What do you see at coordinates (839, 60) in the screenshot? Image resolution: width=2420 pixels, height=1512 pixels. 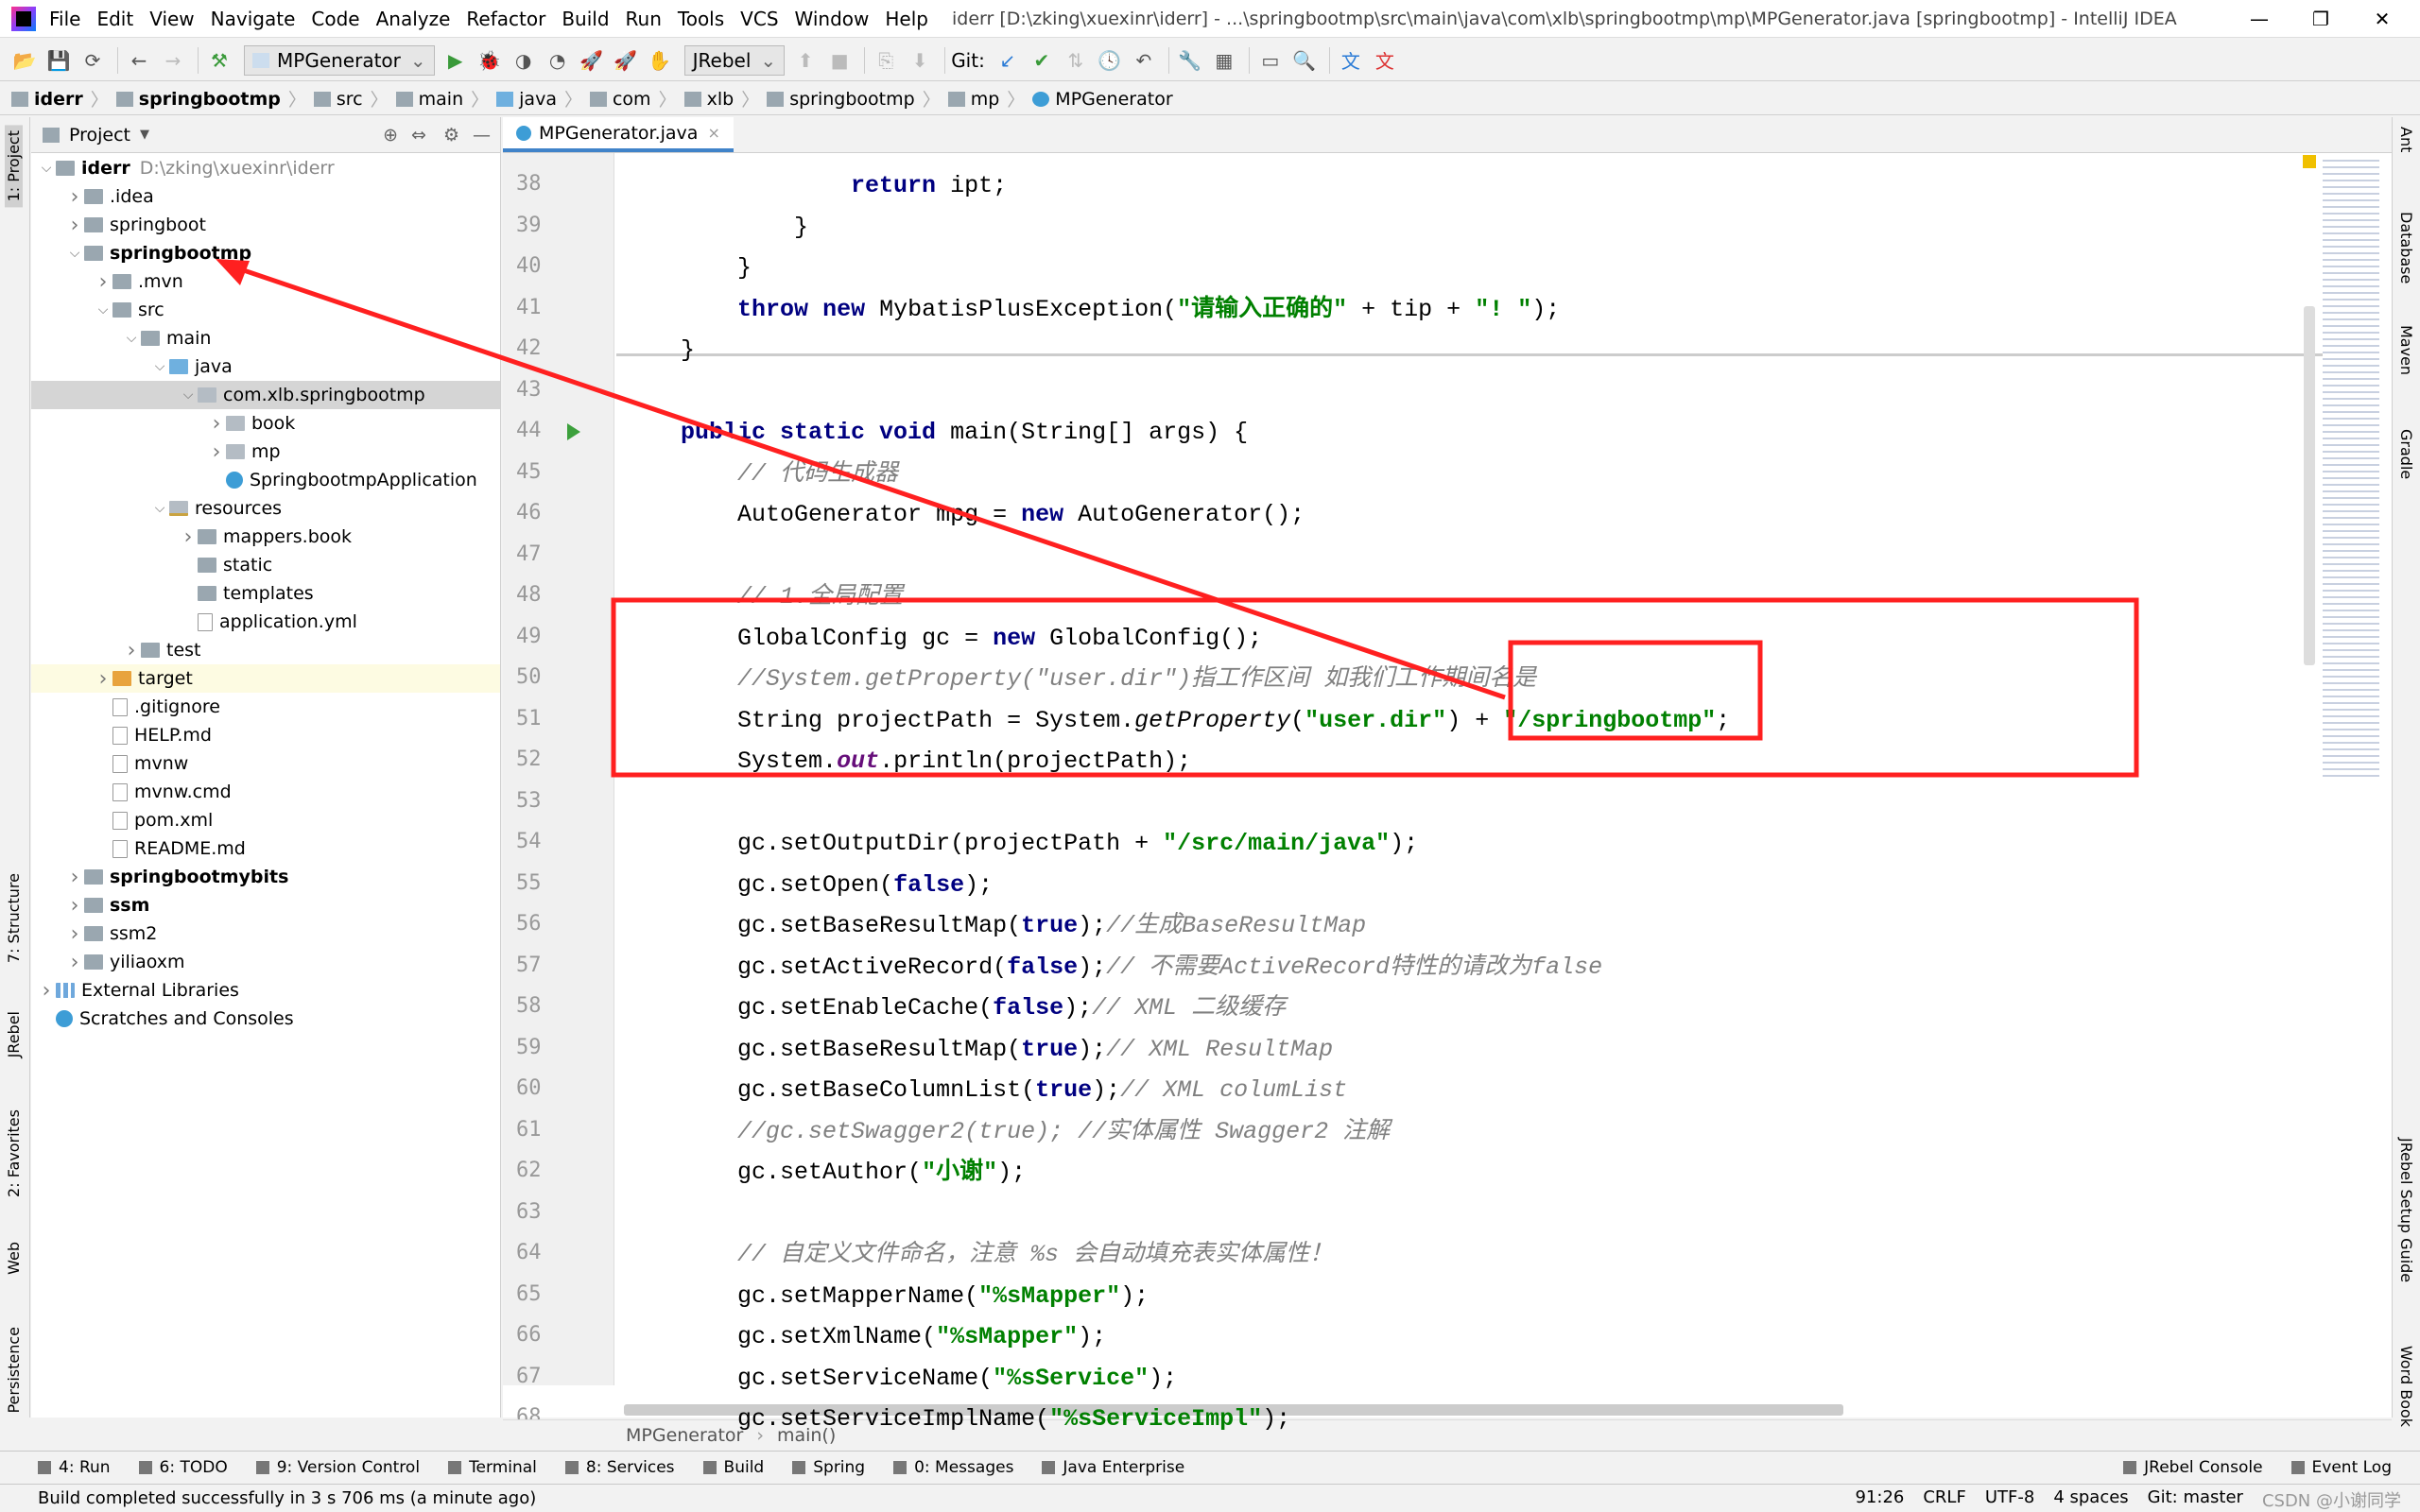 I see `stop-icon: ■` at bounding box center [839, 60].